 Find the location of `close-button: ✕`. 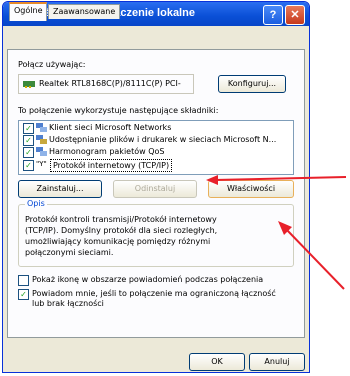

close-button: ✕ is located at coordinates (295, 15).